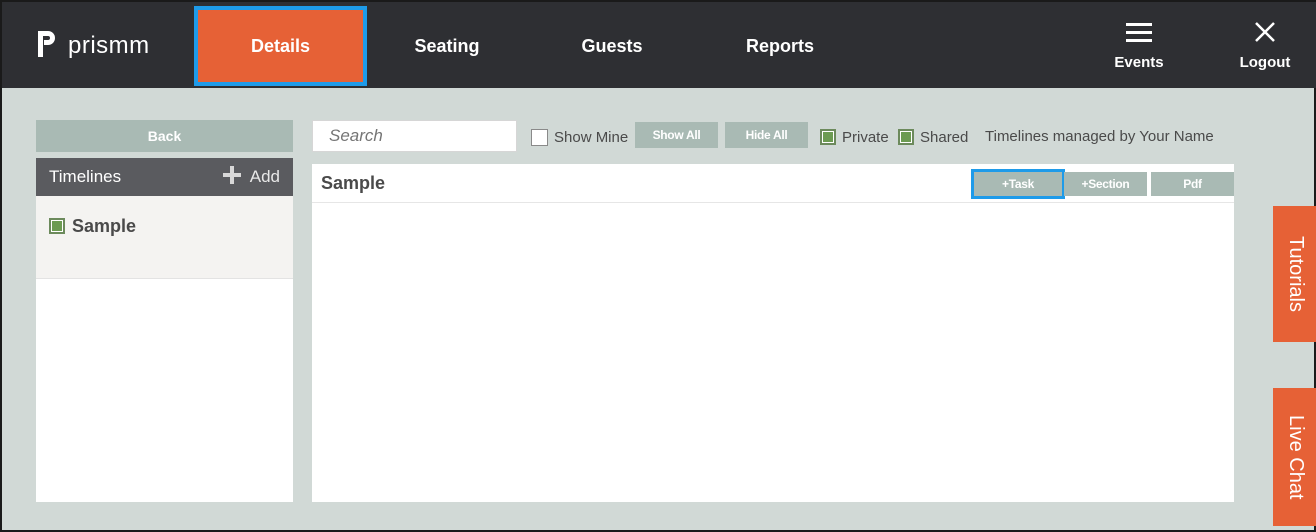 The width and height of the screenshot is (1316, 532). I want to click on tab-reports: Reports, so click(780, 46).